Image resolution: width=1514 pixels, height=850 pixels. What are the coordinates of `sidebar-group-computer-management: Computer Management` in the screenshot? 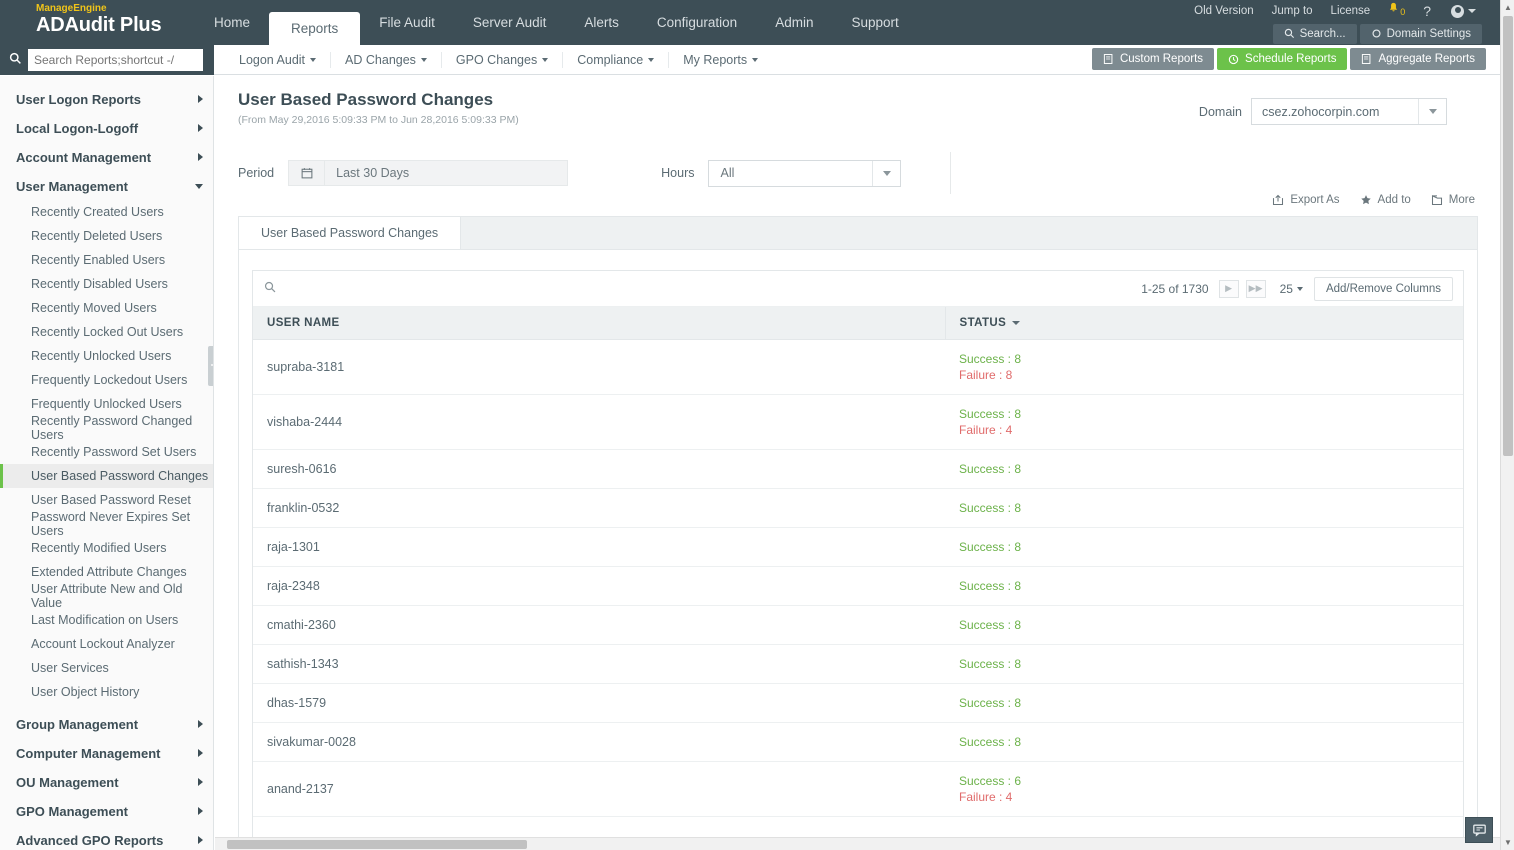 It's located at (106, 753).